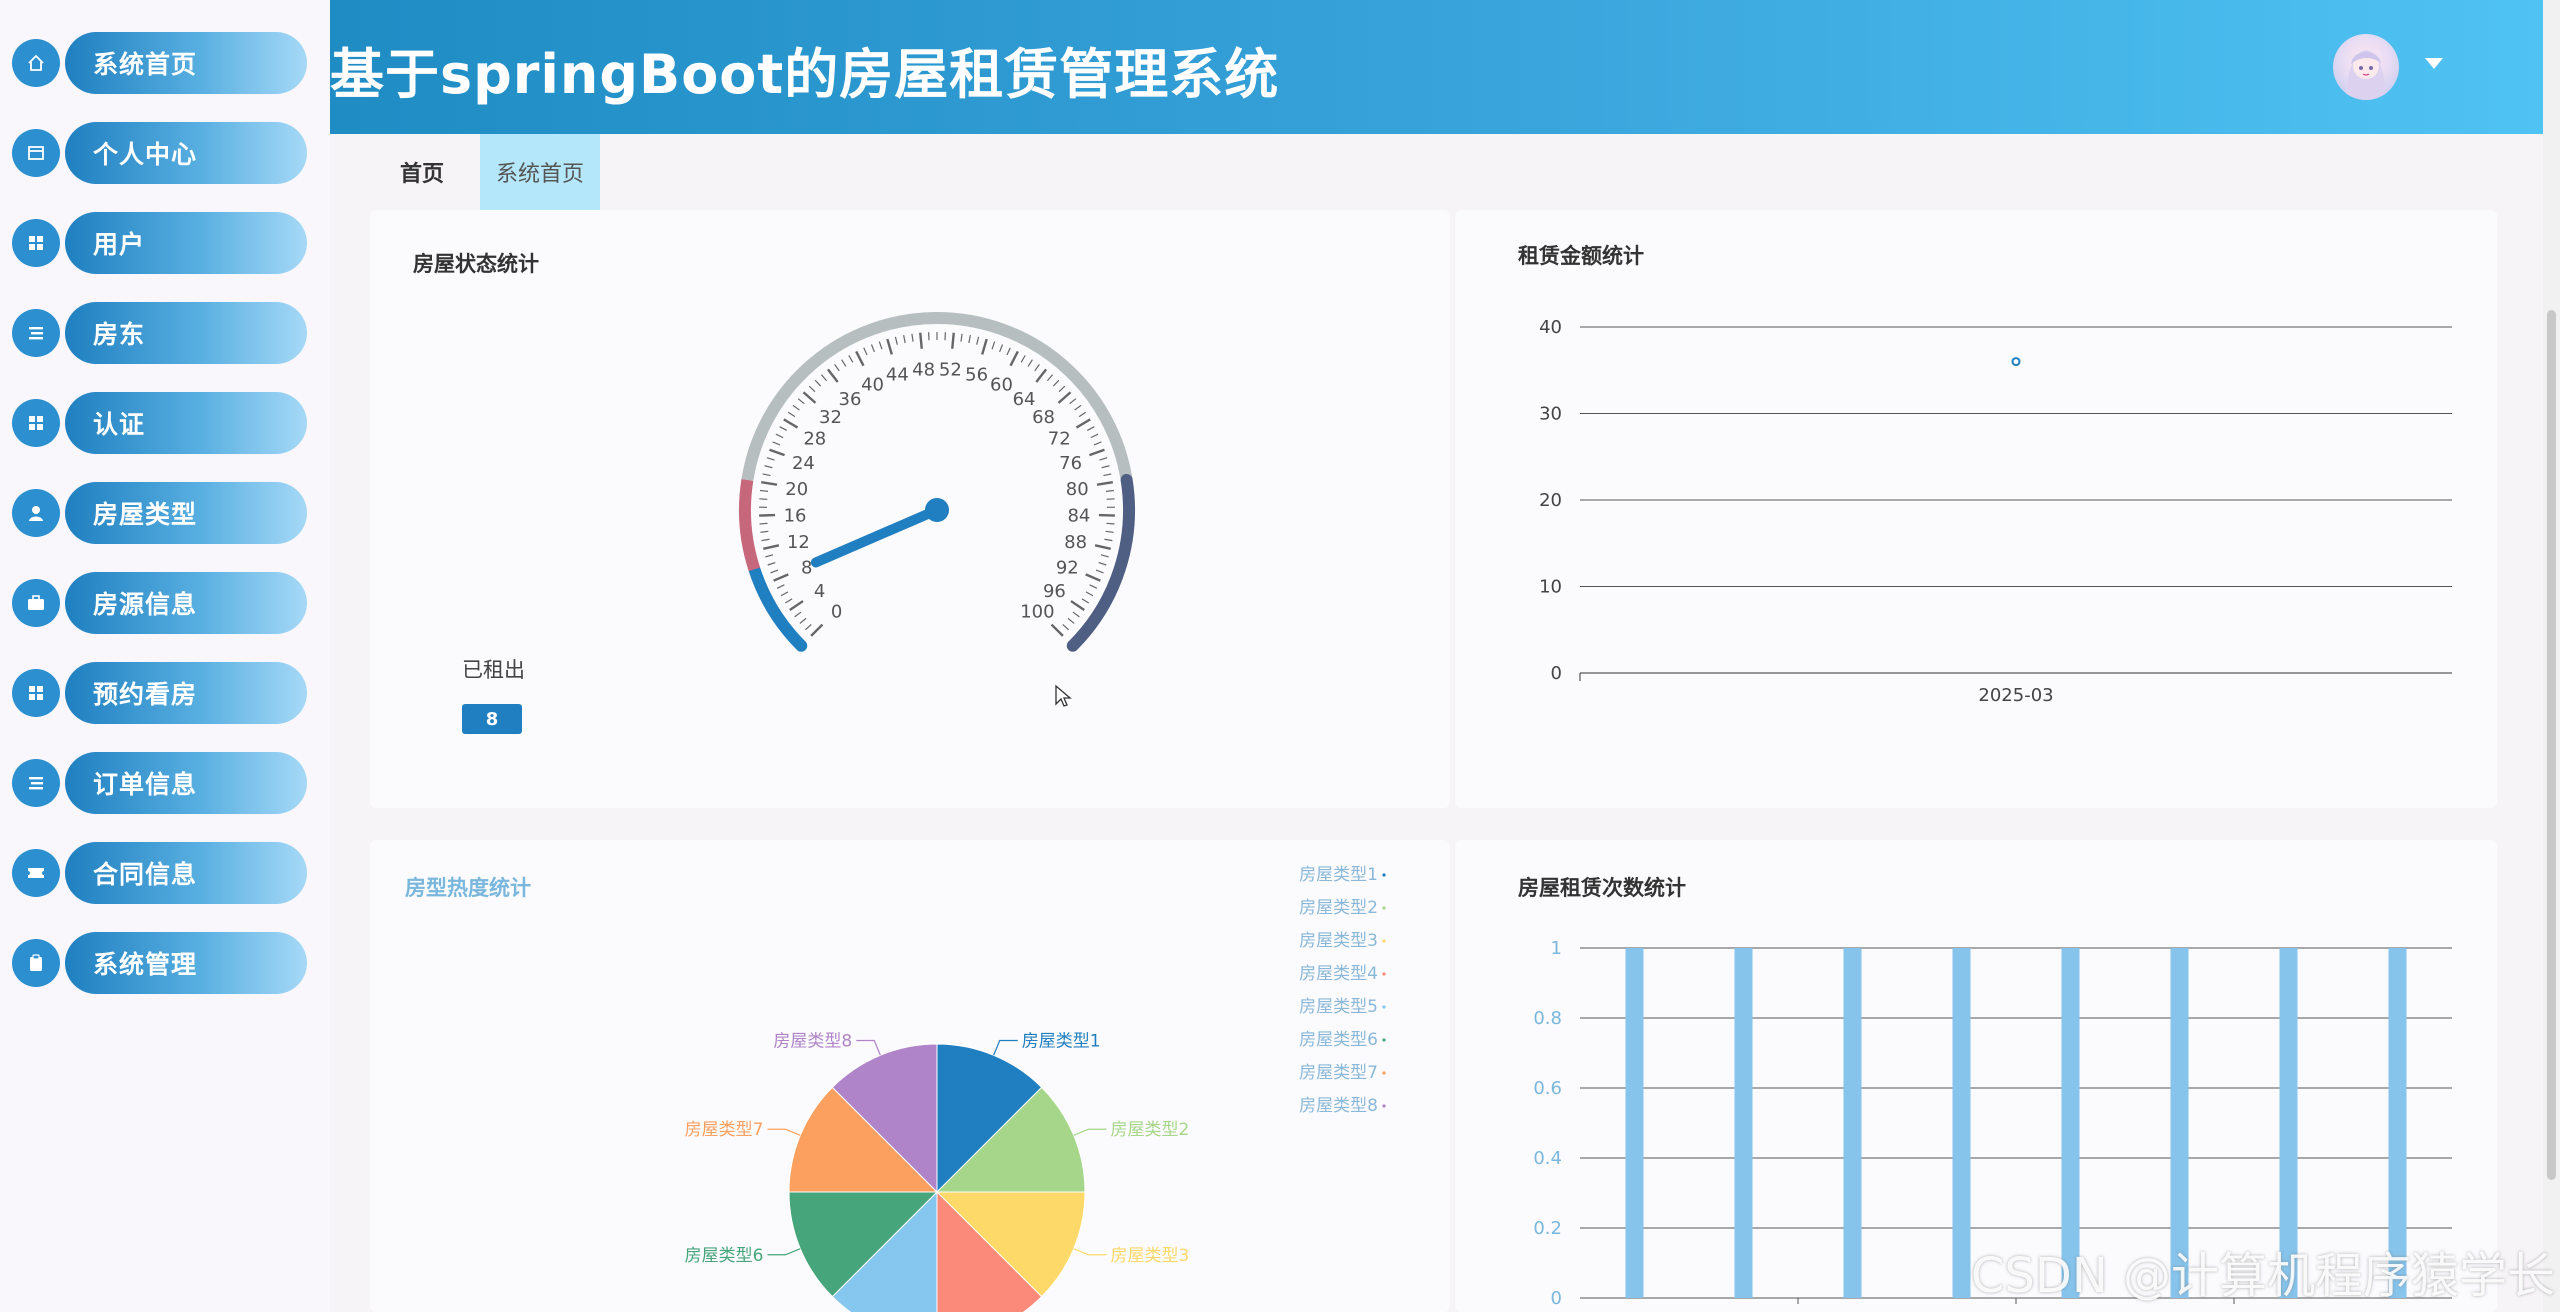 The height and width of the screenshot is (1312, 2560). Describe the element at coordinates (119, 334) in the screenshot. I see `sidebar-item-label: 房东` at that location.